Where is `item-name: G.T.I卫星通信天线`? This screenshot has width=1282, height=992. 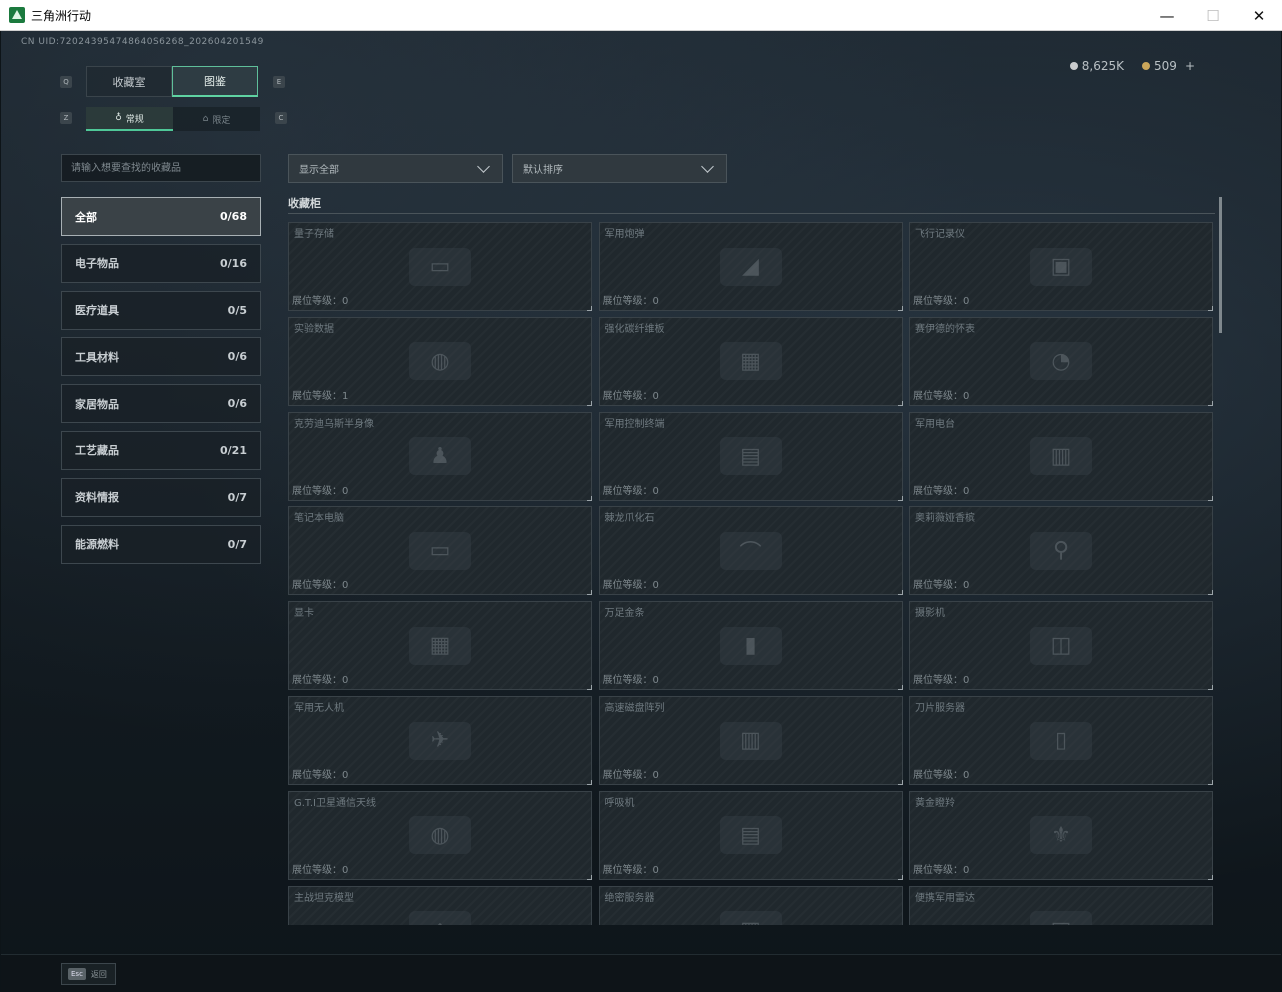 item-name: G.T.I卫星通信天线 is located at coordinates (335, 803).